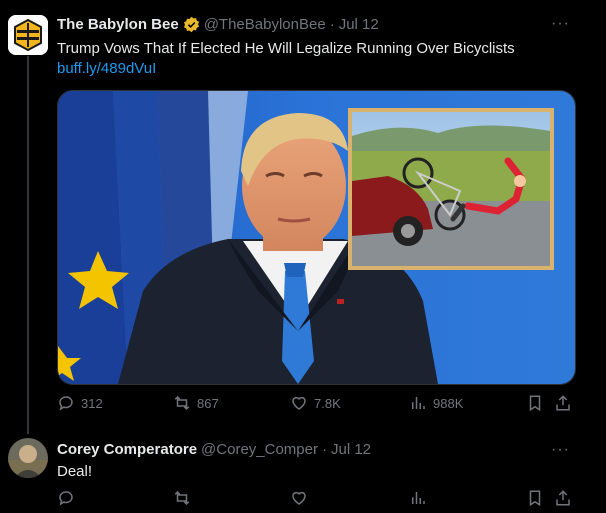 Image resolution: width=606 pixels, height=513 pixels. Describe the element at coordinates (560, 24) in the screenshot. I see `more-icon: ···` at that location.